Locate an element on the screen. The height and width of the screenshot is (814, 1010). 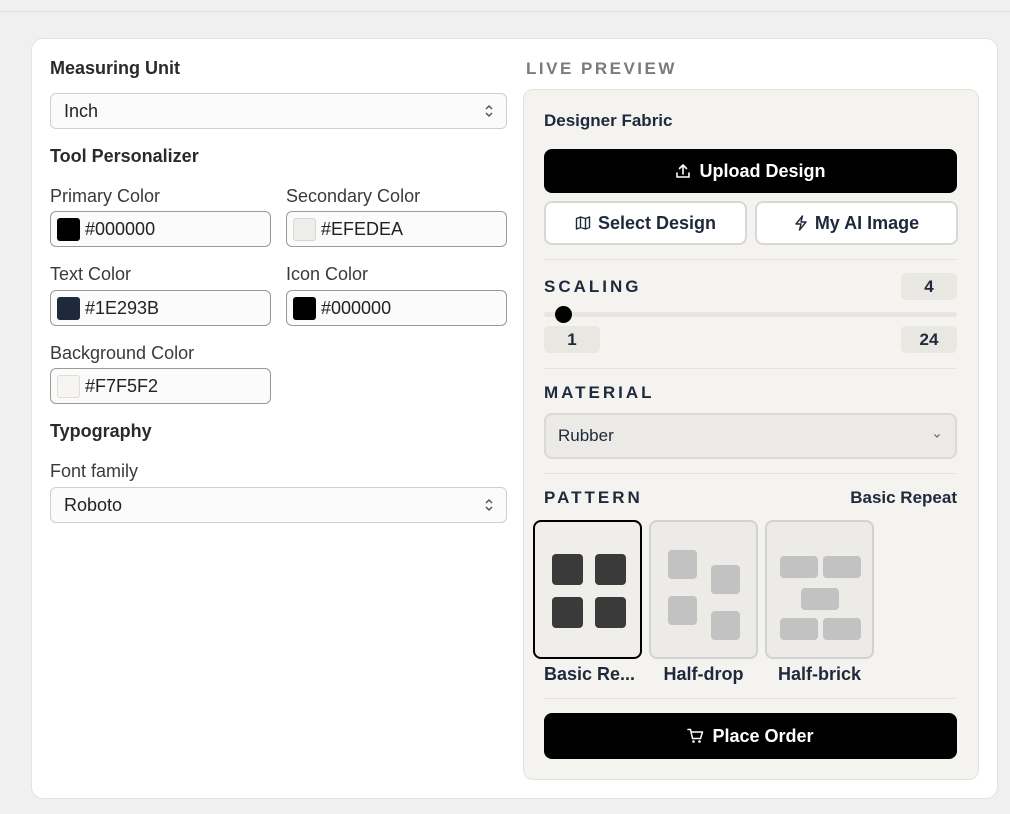
select-design-button: Select Design is located at coordinates (645, 223).